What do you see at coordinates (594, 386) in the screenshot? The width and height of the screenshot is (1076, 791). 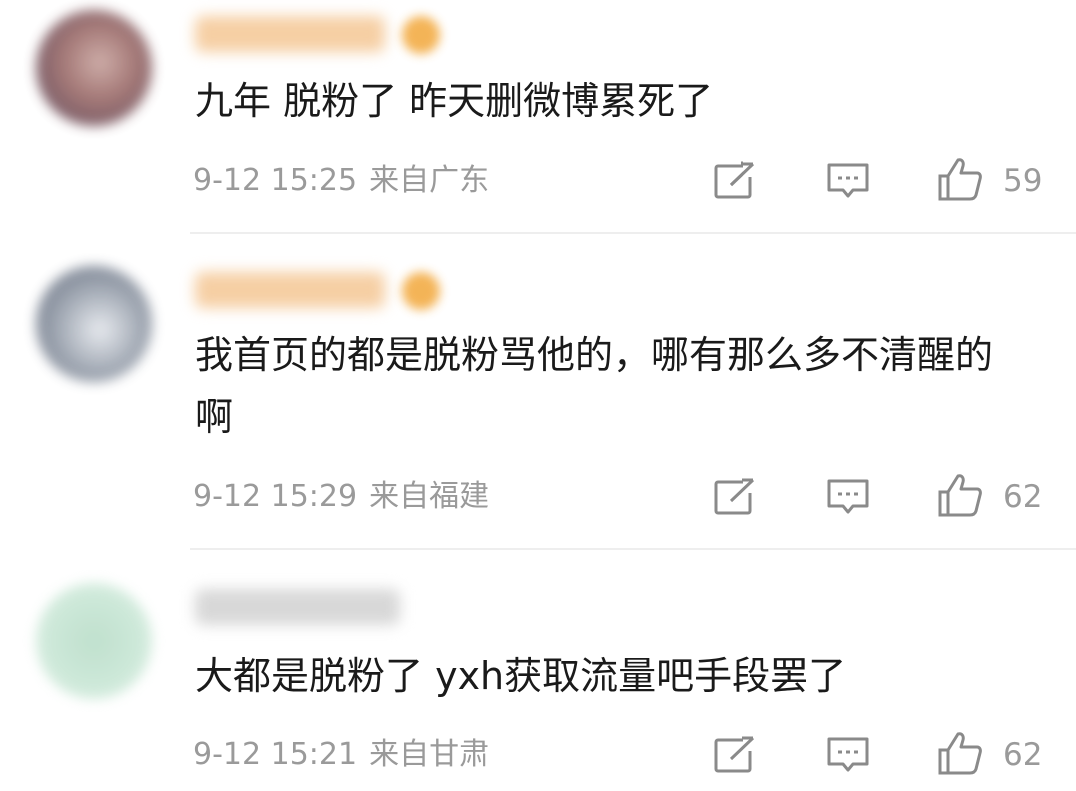 I see `comment-text: 我首页的都是脱粉骂他的，哪有那么多不清醒的啊` at bounding box center [594, 386].